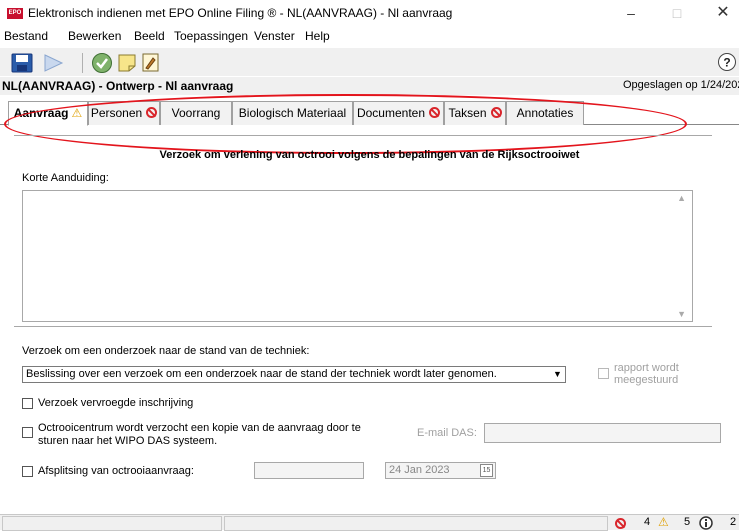 The width and height of the screenshot is (739, 531). I want to click on date-value: 24 Jan 2023, so click(419, 470).